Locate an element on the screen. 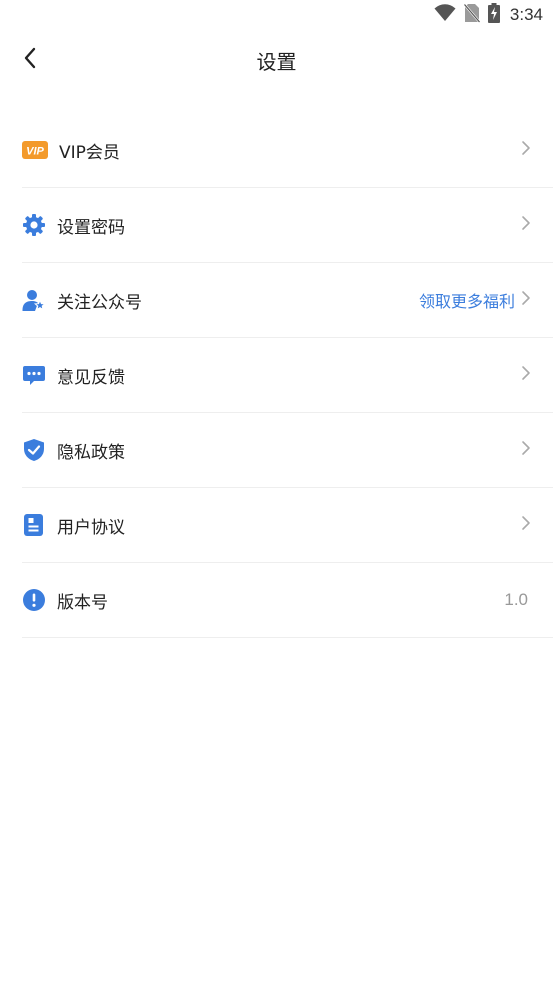  settings-item-label: 意见反馈 is located at coordinates (91, 377).